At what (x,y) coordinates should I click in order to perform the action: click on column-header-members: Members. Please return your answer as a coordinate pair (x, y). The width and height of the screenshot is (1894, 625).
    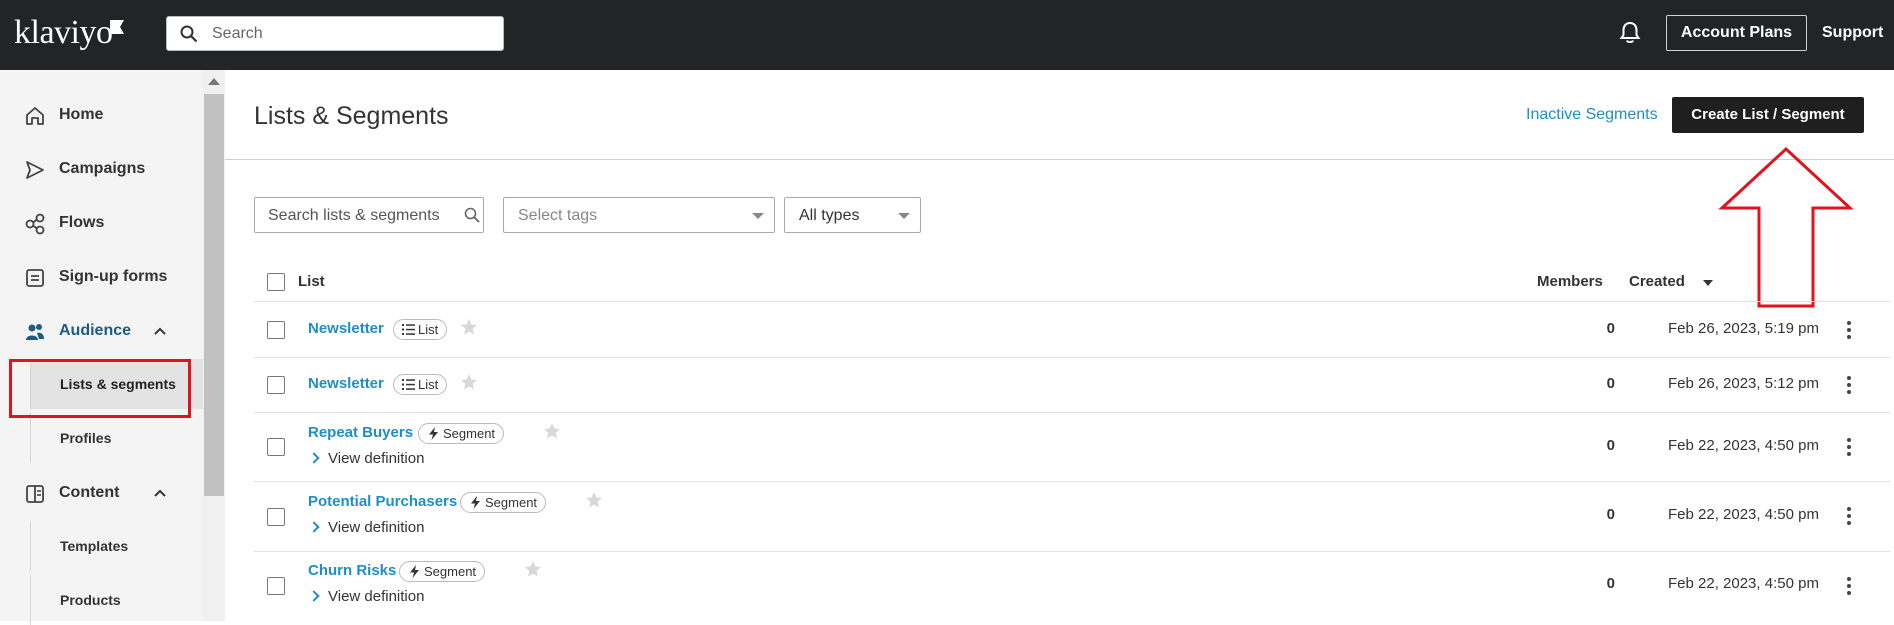
    Looking at the image, I should click on (1570, 281).